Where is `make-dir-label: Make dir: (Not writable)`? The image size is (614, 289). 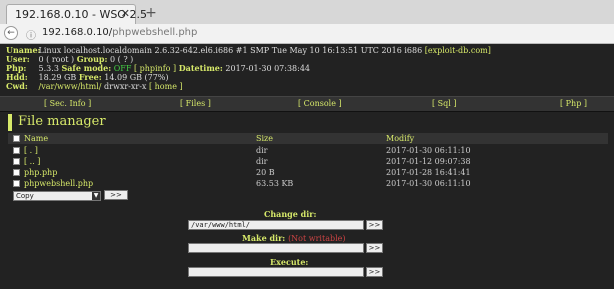 make-dir-label: Make dir: (Not writable) is located at coordinates (294, 238).